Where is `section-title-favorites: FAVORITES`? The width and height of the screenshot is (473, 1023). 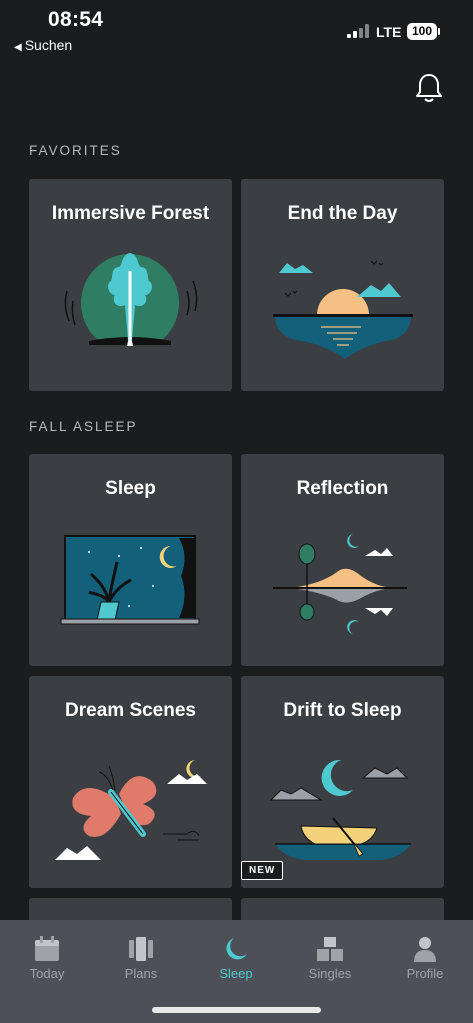 section-title-favorites: FAVORITES is located at coordinates (75, 150).